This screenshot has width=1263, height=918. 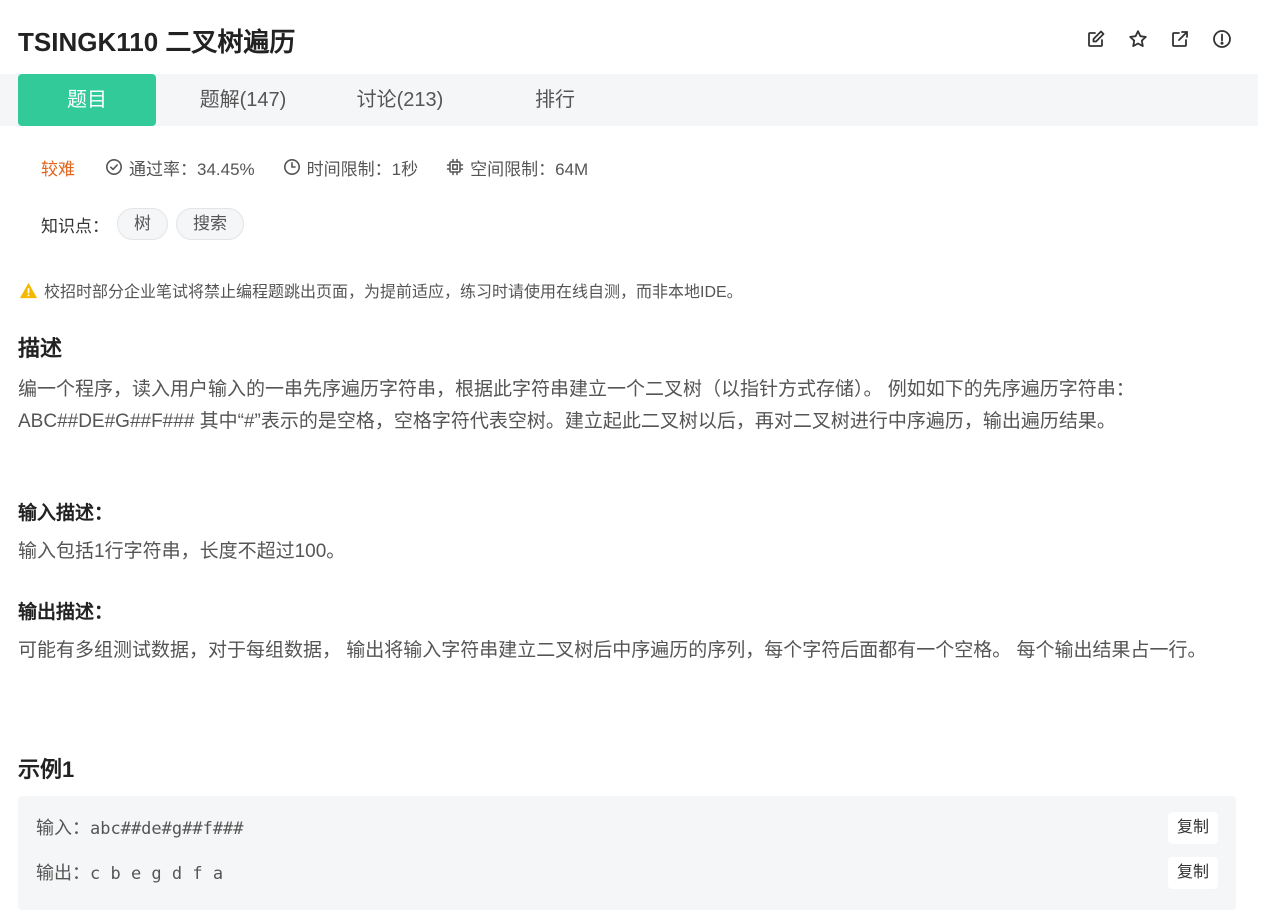 I want to click on pass-rate: 通过率：34.45%, so click(x=180, y=167).